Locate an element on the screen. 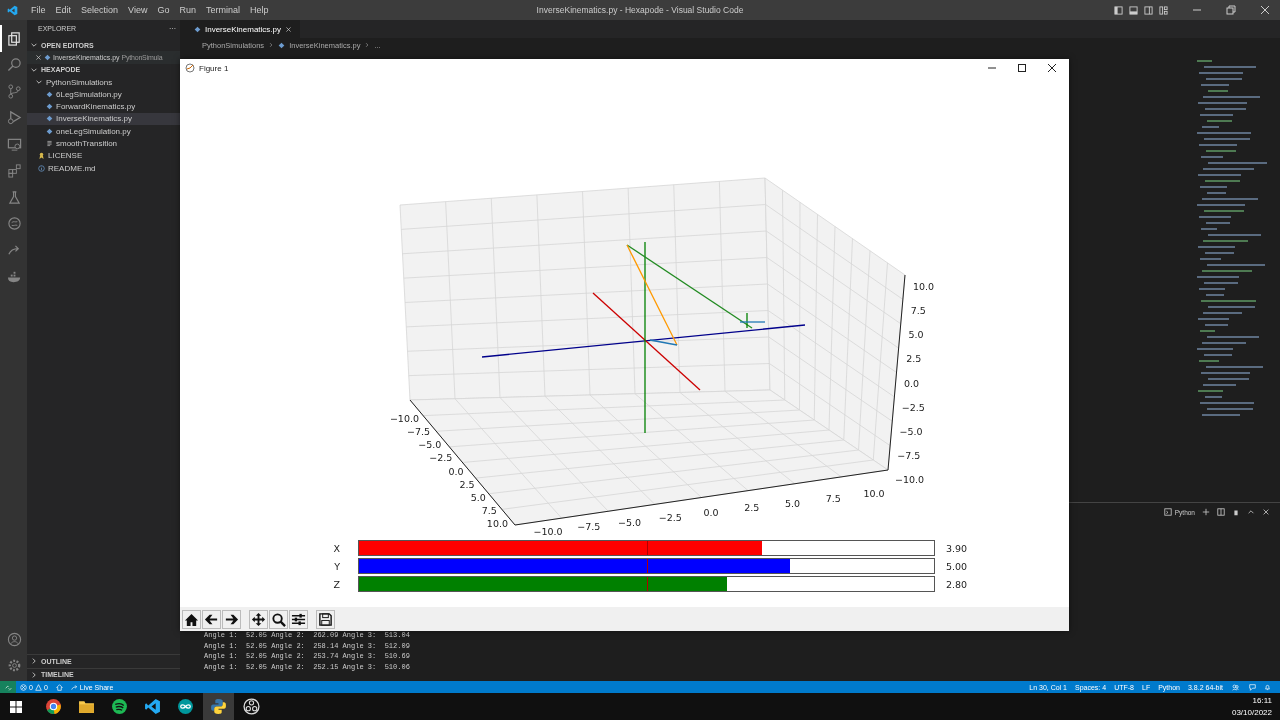  infinity-icon is located at coordinates (185, 706).